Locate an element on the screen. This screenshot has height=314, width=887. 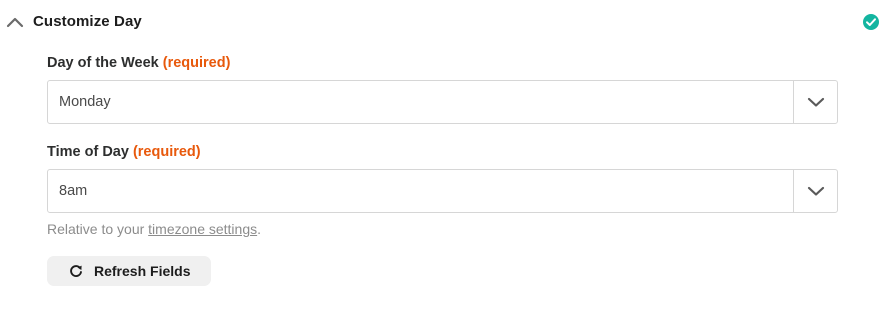
time-of-day-label: Time of Day (required) is located at coordinates (124, 152).